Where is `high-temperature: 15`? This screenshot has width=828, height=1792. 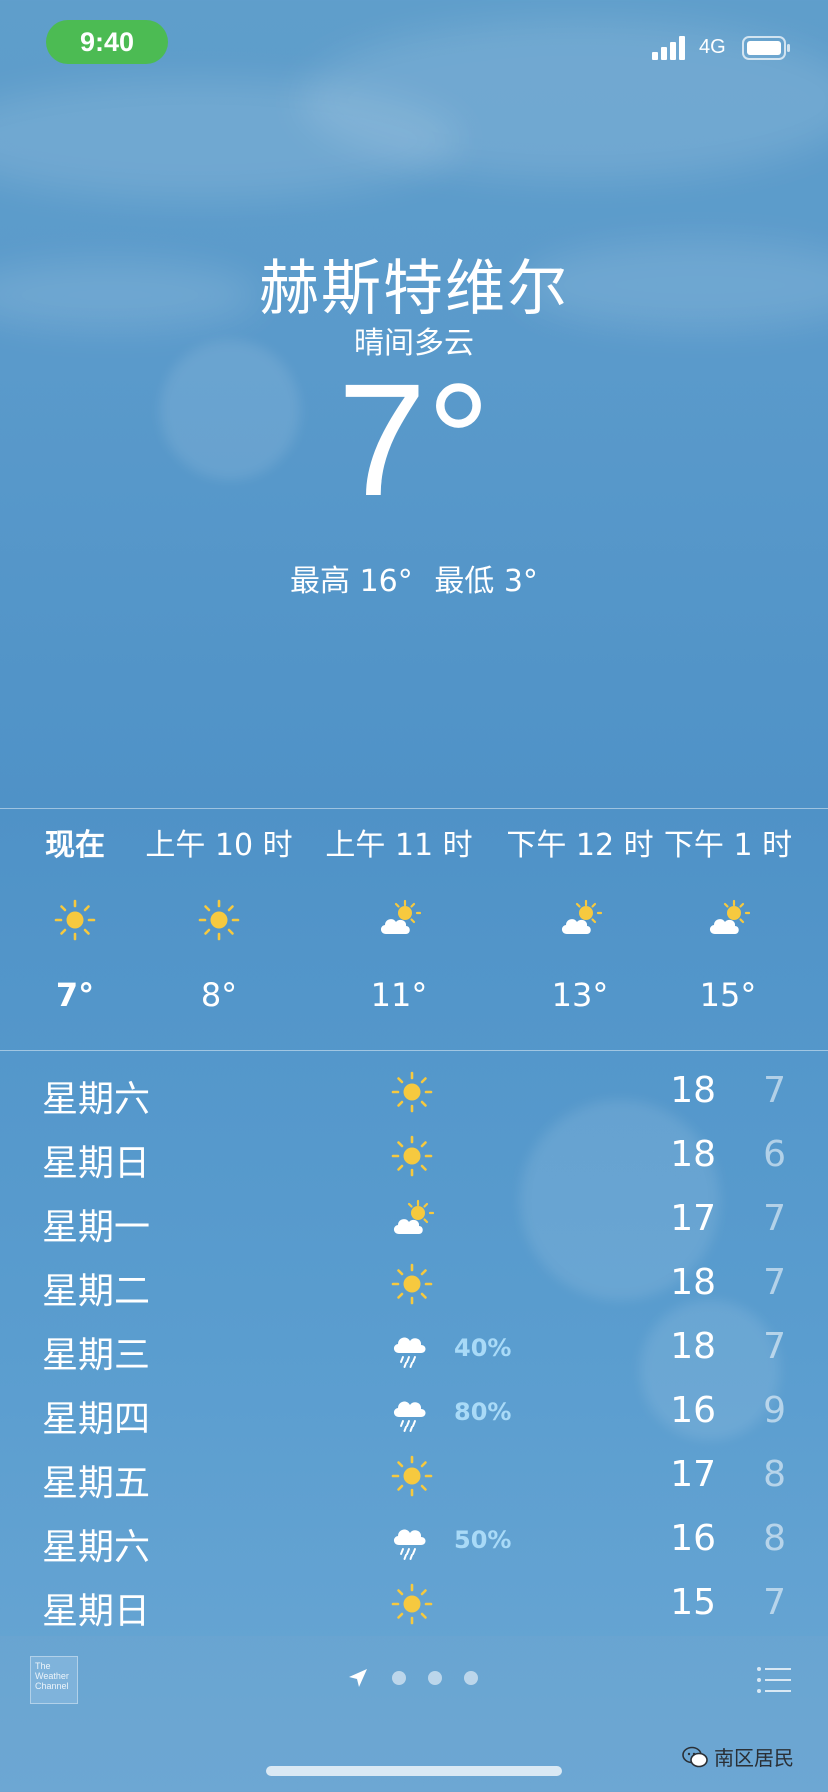 high-temperature: 15 is located at coordinates (693, 1602).